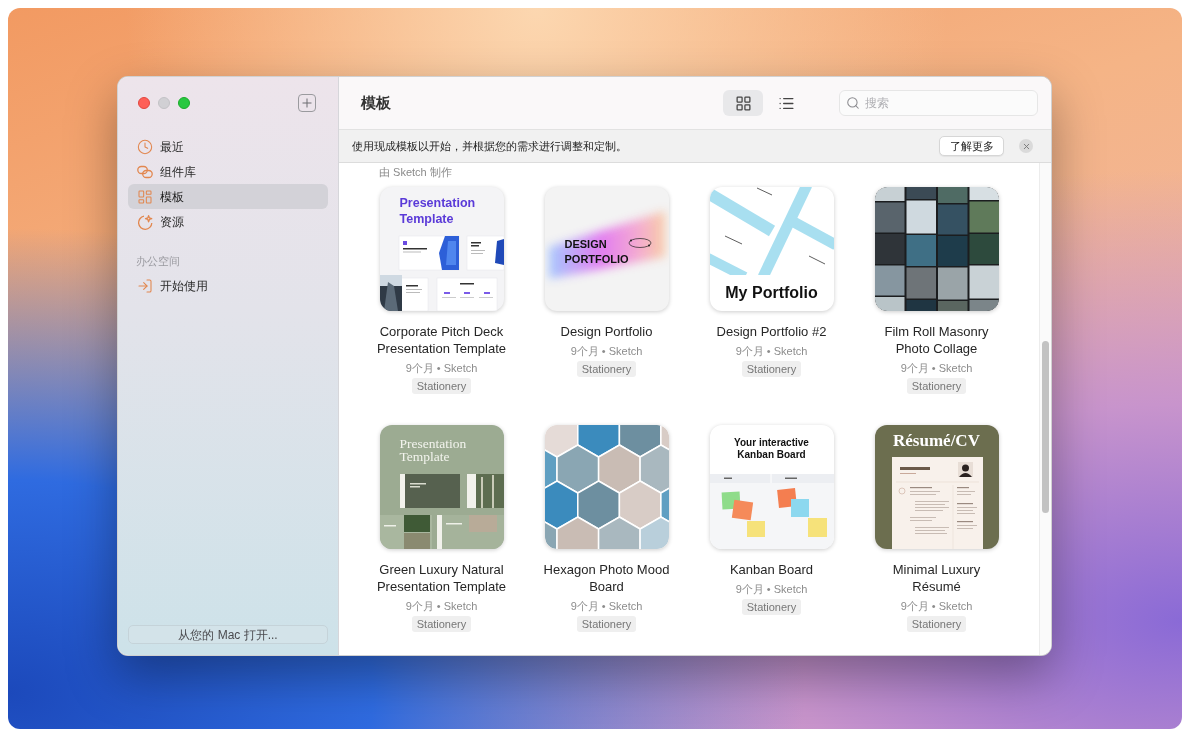 The image size is (1190, 737). Describe the element at coordinates (771, 487) in the screenshot. I see `template-thumbnail: Your interactive Kanban Board` at that location.